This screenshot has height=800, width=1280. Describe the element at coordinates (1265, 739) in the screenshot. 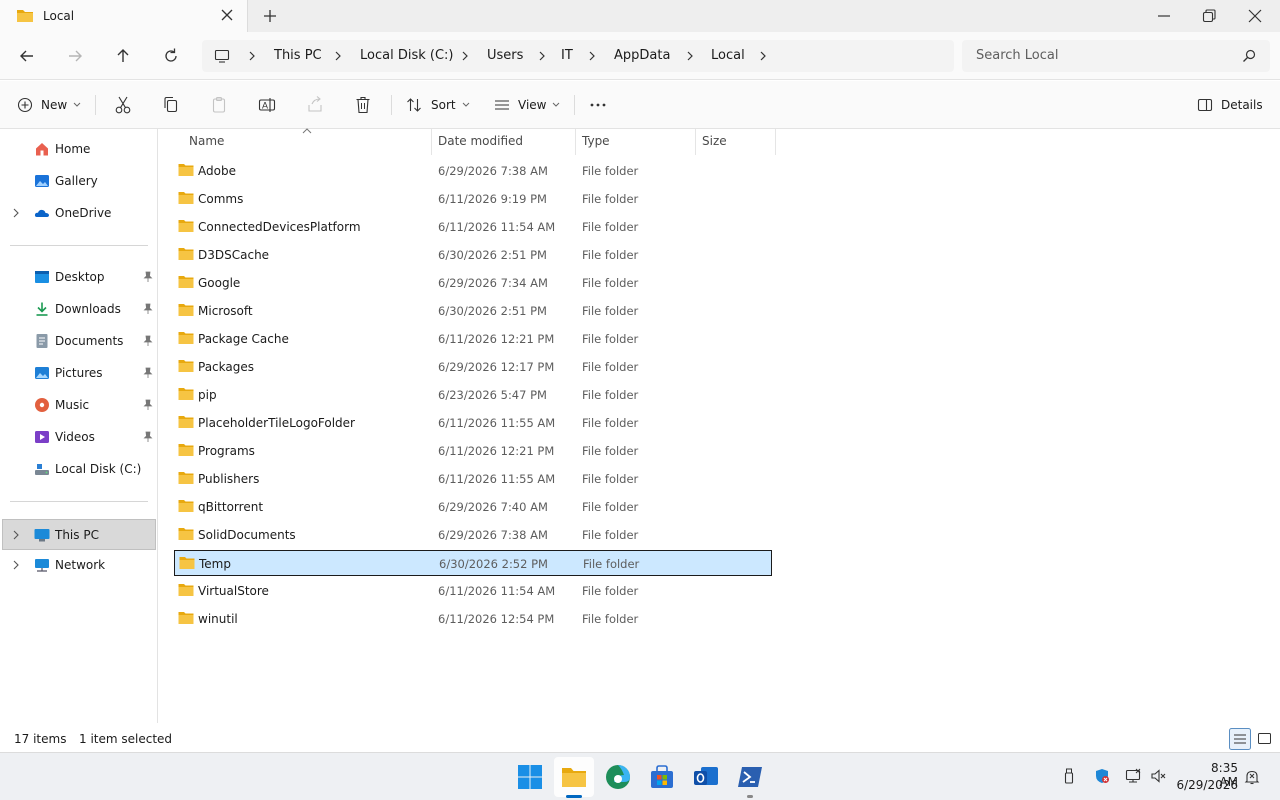

I see `tiles-view-icon` at that location.